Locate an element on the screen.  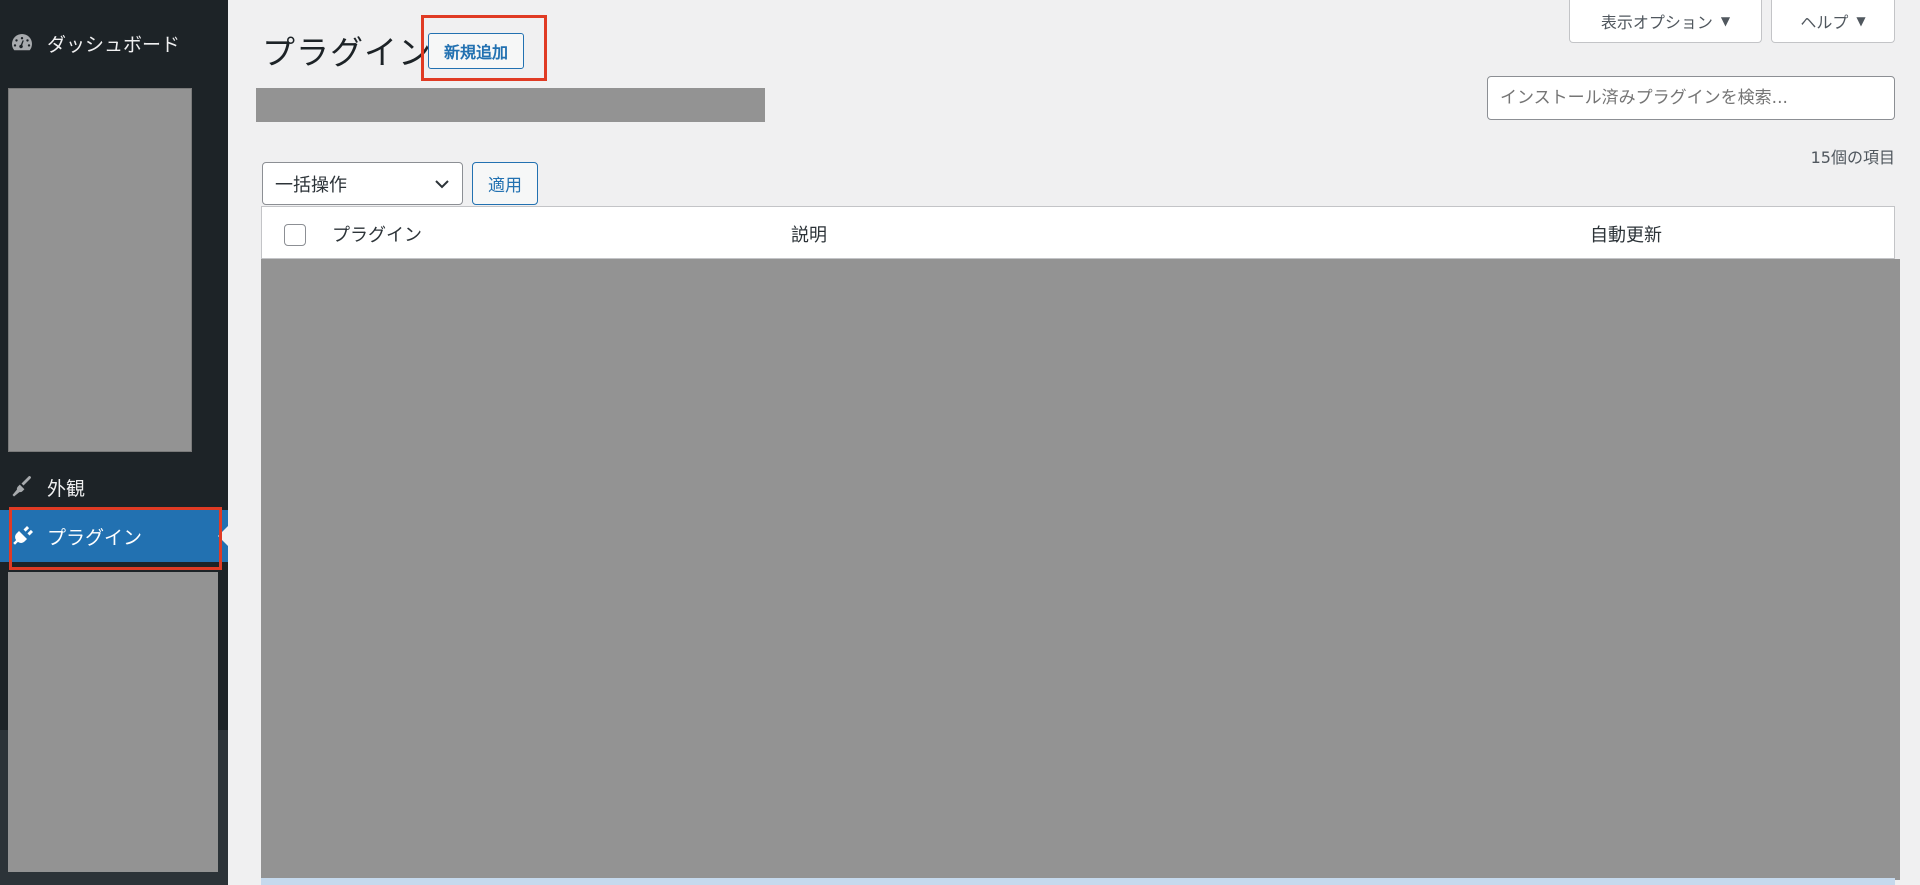
page-title: プラグイン is located at coordinates (347, 52).